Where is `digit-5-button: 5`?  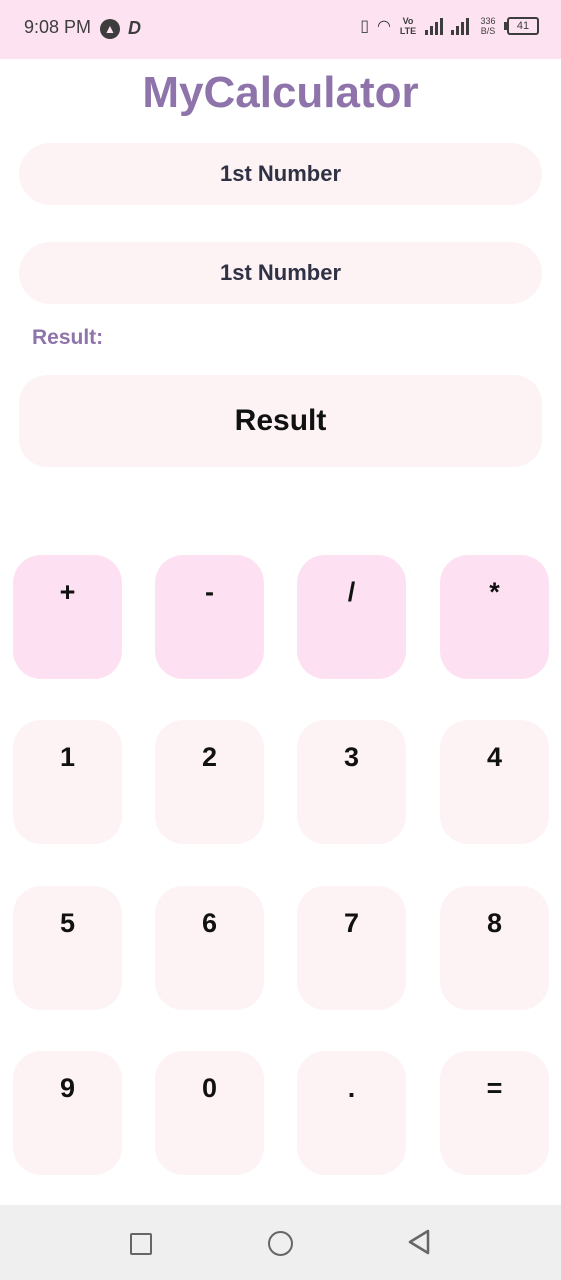 digit-5-button: 5 is located at coordinates (67, 948).